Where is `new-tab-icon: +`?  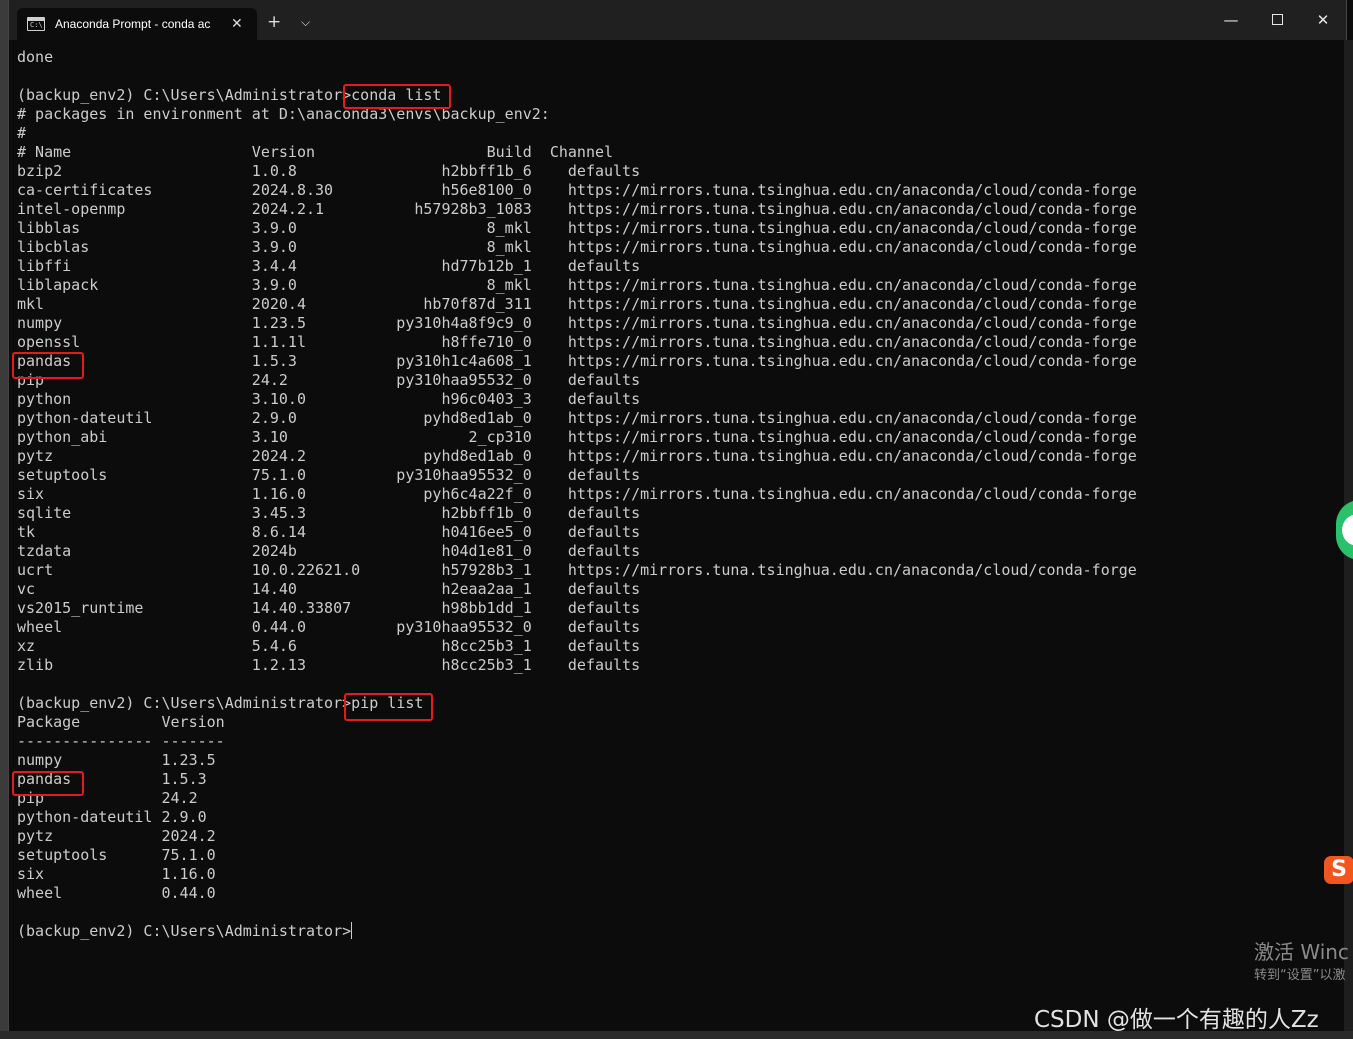
new-tab-icon: + is located at coordinates (274, 22).